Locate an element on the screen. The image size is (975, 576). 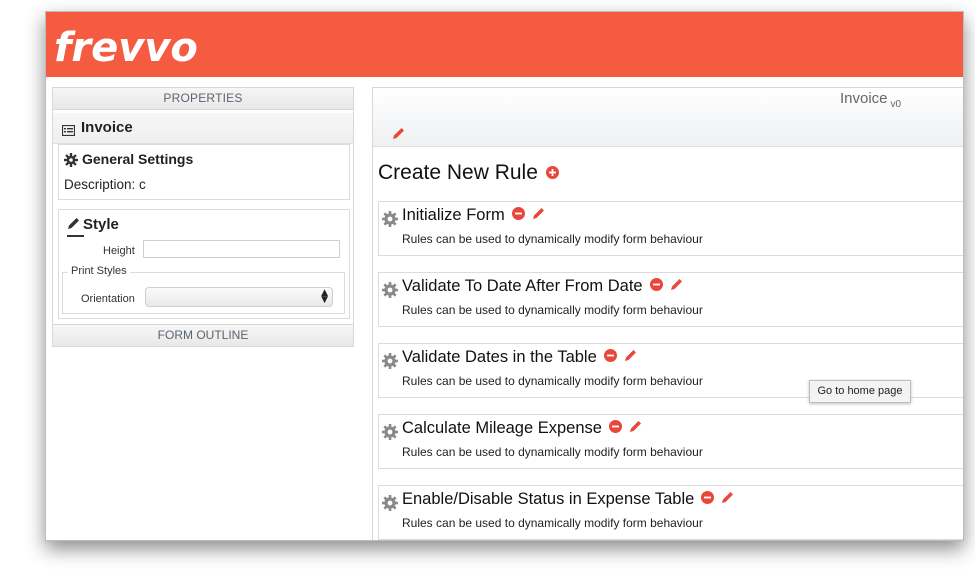
style-title: Style is located at coordinates (101, 224).